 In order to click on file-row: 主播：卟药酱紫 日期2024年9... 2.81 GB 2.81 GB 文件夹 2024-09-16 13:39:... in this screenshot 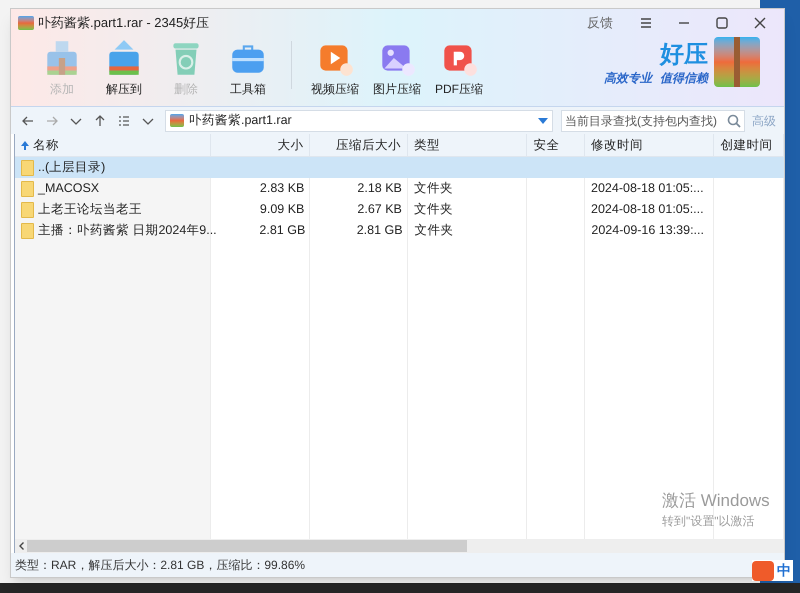, I will do `click(399, 230)`.